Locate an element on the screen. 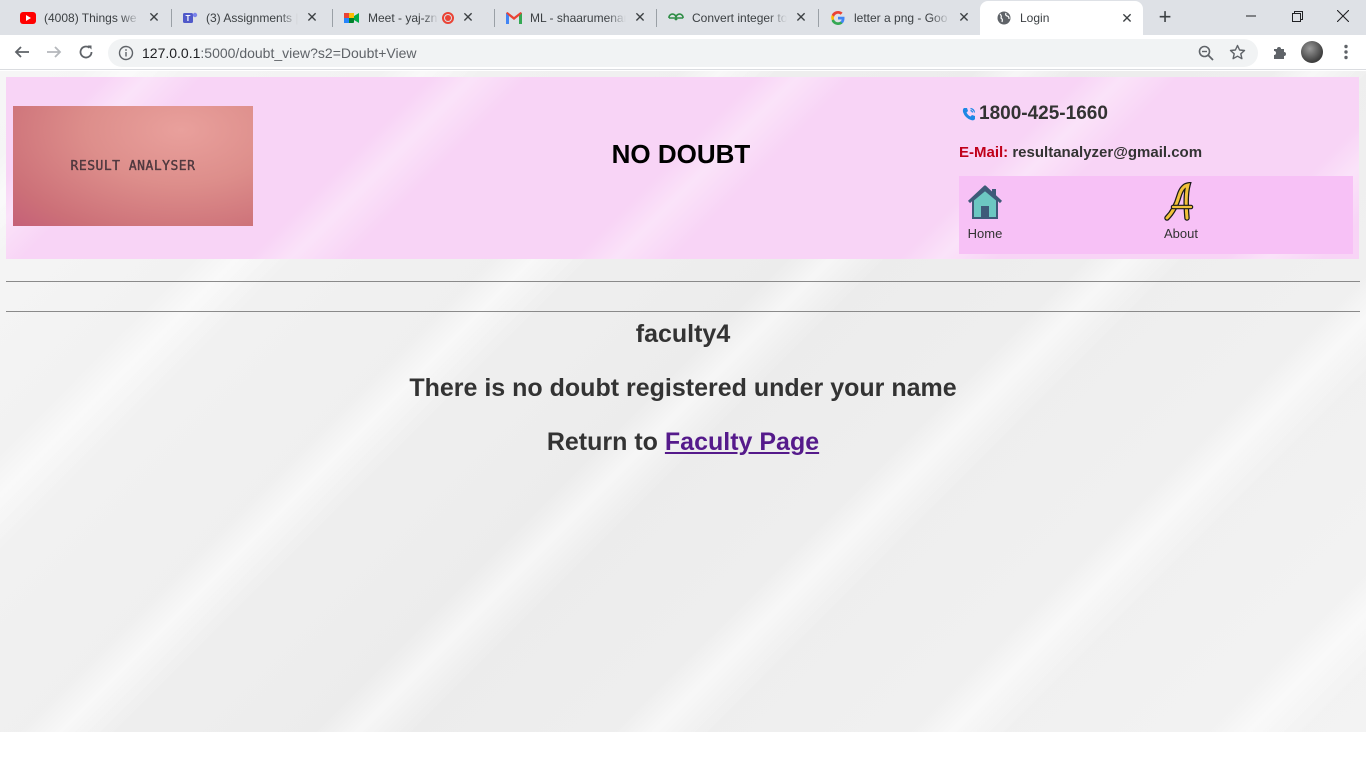 Image resolution: width=1366 pixels, height=766 pixels. tab-title: (3) Assignments | M is located at coordinates (252, 17).